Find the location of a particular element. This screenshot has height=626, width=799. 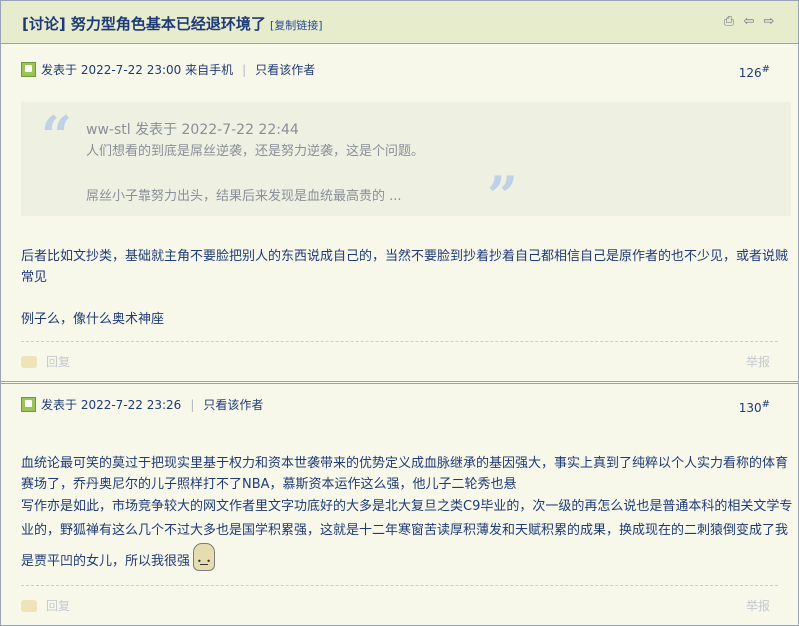

floor-value: 126 is located at coordinates (750, 73).